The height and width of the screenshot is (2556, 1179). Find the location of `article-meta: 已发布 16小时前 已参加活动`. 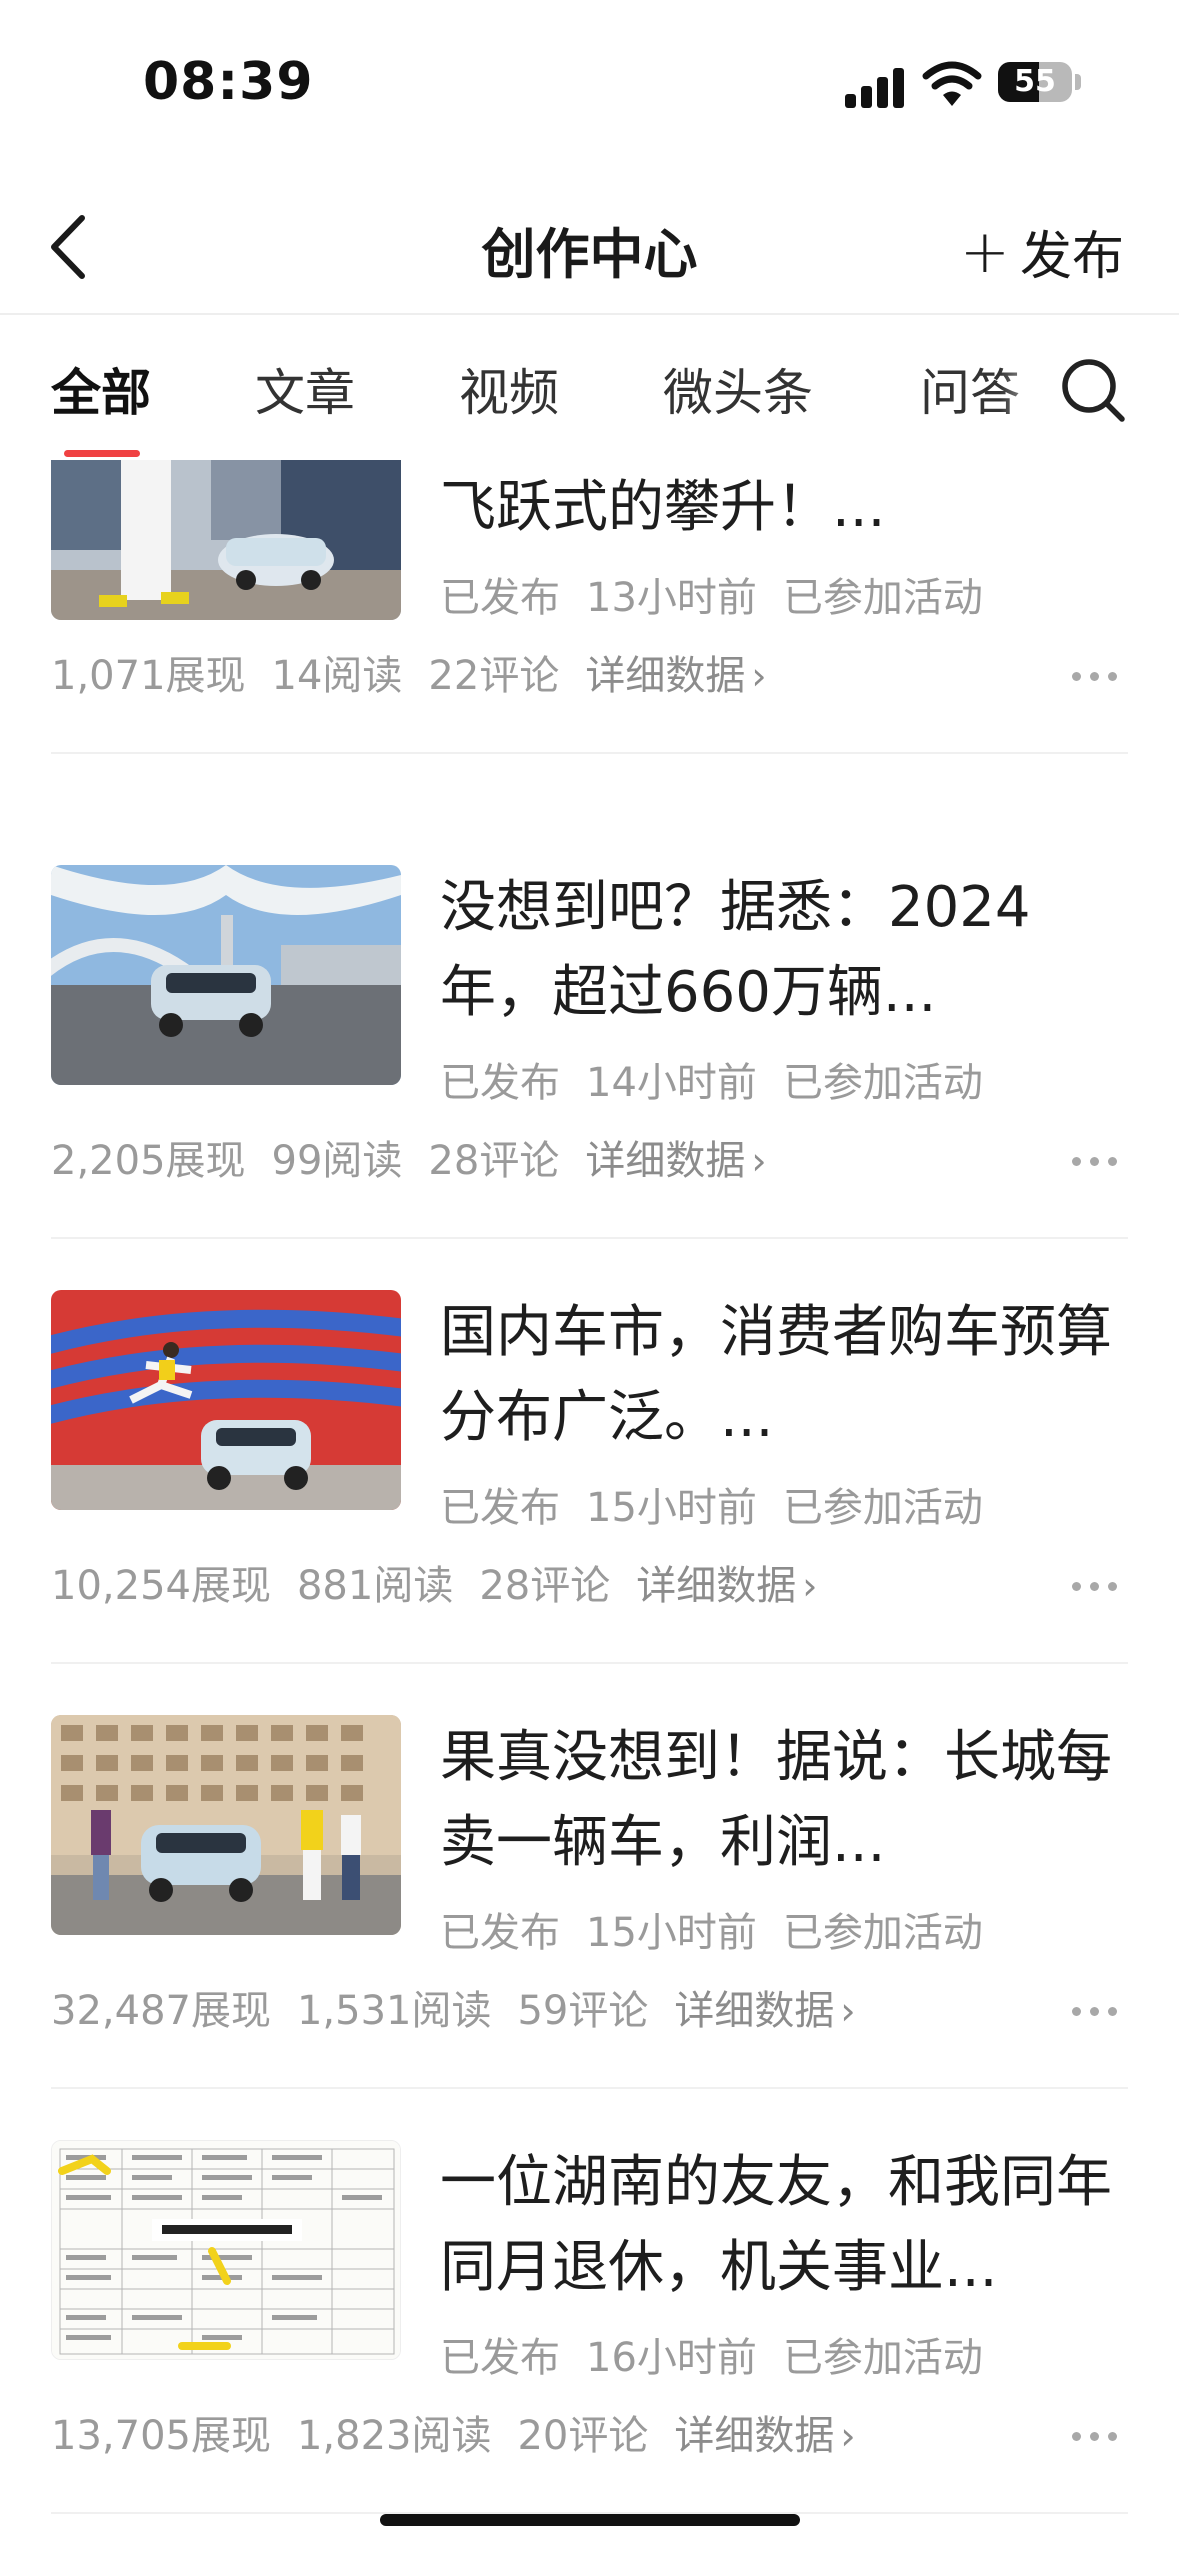

article-meta: 已发布 16小时前 已参加活动 is located at coordinates (724, 2354).